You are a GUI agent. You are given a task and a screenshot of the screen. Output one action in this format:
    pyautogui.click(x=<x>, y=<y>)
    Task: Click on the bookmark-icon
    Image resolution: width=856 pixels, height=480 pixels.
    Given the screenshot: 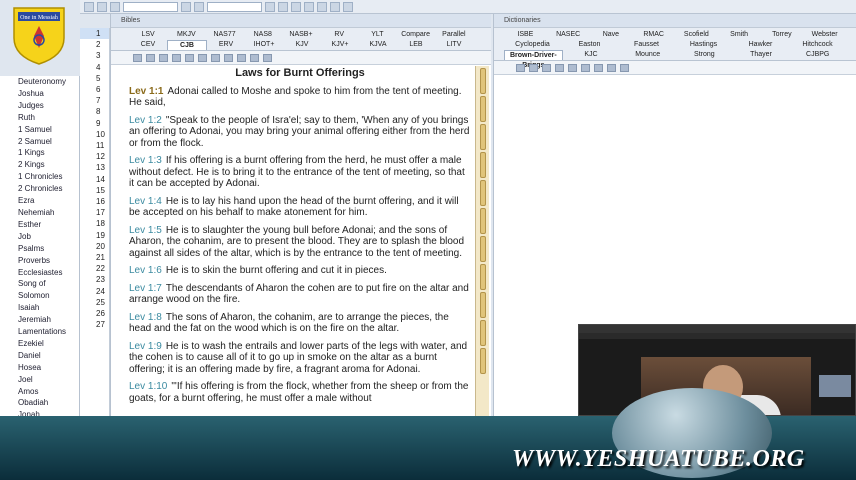 What is the action you would take?
    pyautogui.click(x=137, y=57)
    